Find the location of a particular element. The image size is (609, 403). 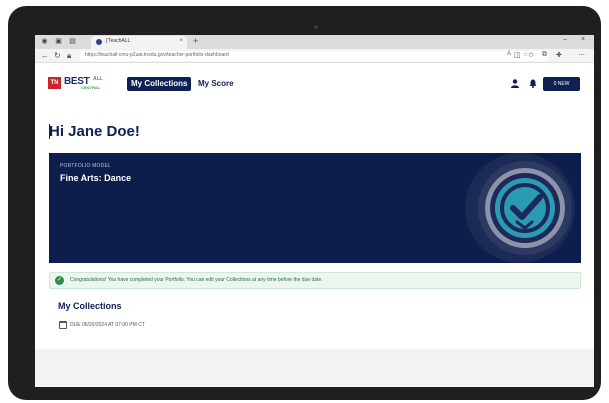

bell-icon is located at coordinates (533, 84).